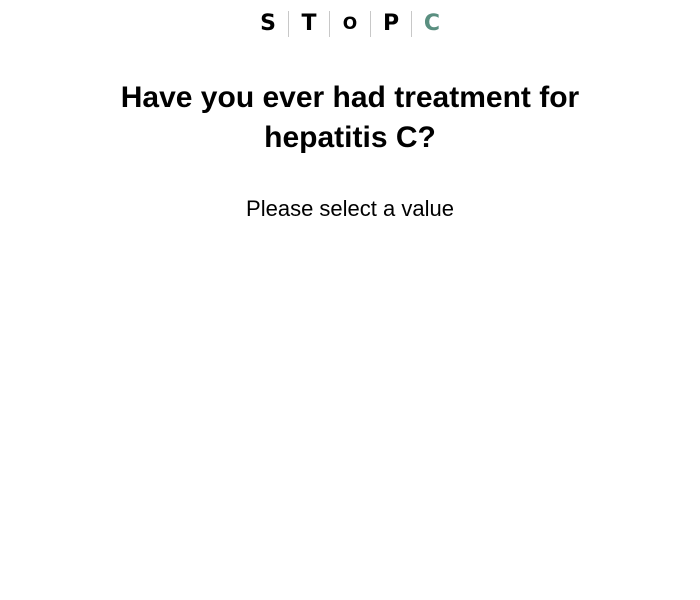 Image resolution: width=700 pixels, height=600 pixels. What do you see at coordinates (391, 23) in the screenshot?
I see `logo-letter-p: P` at bounding box center [391, 23].